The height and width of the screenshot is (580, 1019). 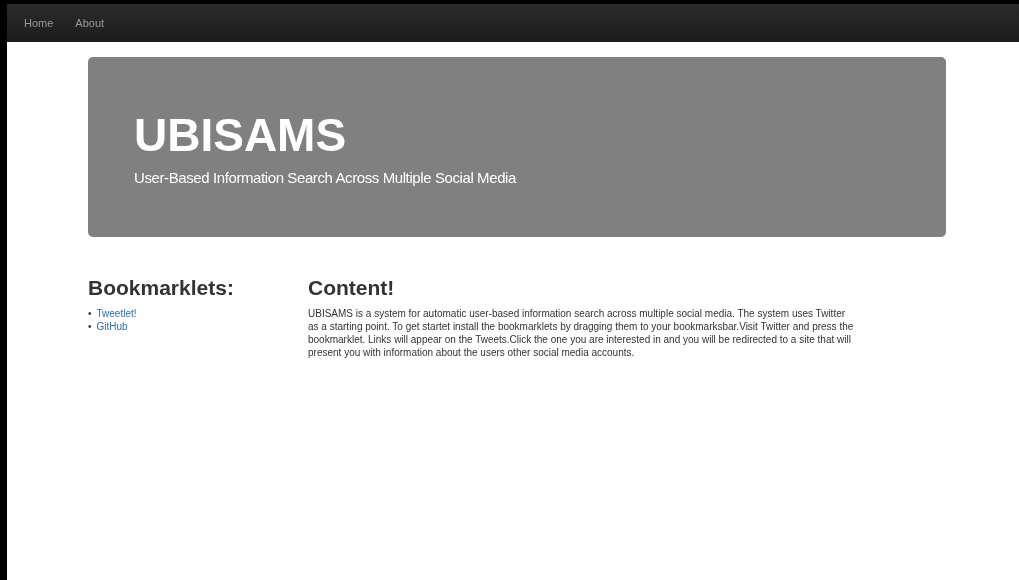 What do you see at coordinates (352, 288) in the screenshot?
I see `content-heading: Content!` at bounding box center [352, 288].